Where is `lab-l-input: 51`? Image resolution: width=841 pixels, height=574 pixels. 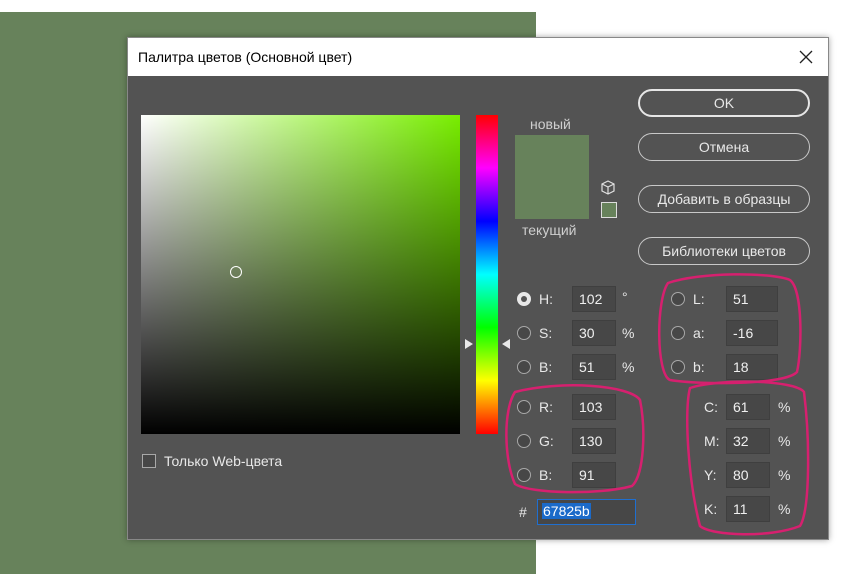
lab-l-input: 51 is located at coordinates (752, 299).